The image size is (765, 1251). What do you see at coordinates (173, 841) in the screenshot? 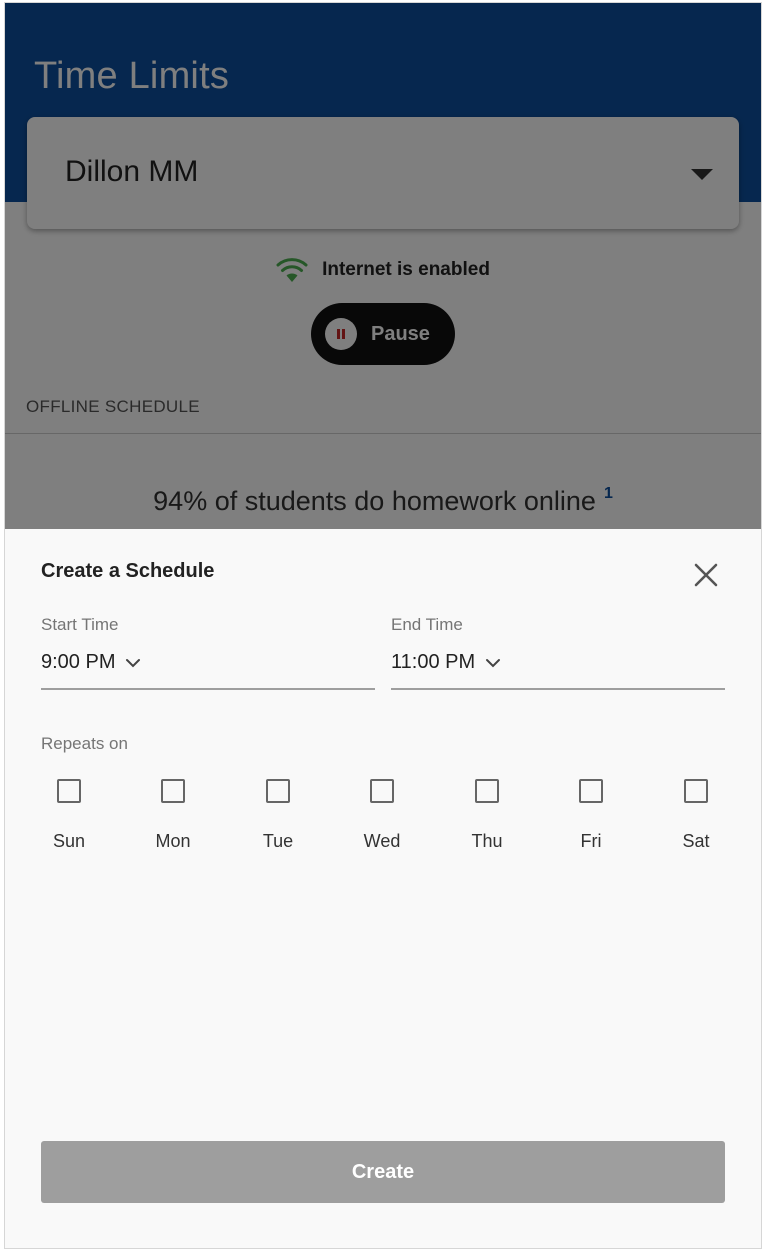
I see `day-label: Mon` at bounding box center [173, 841].